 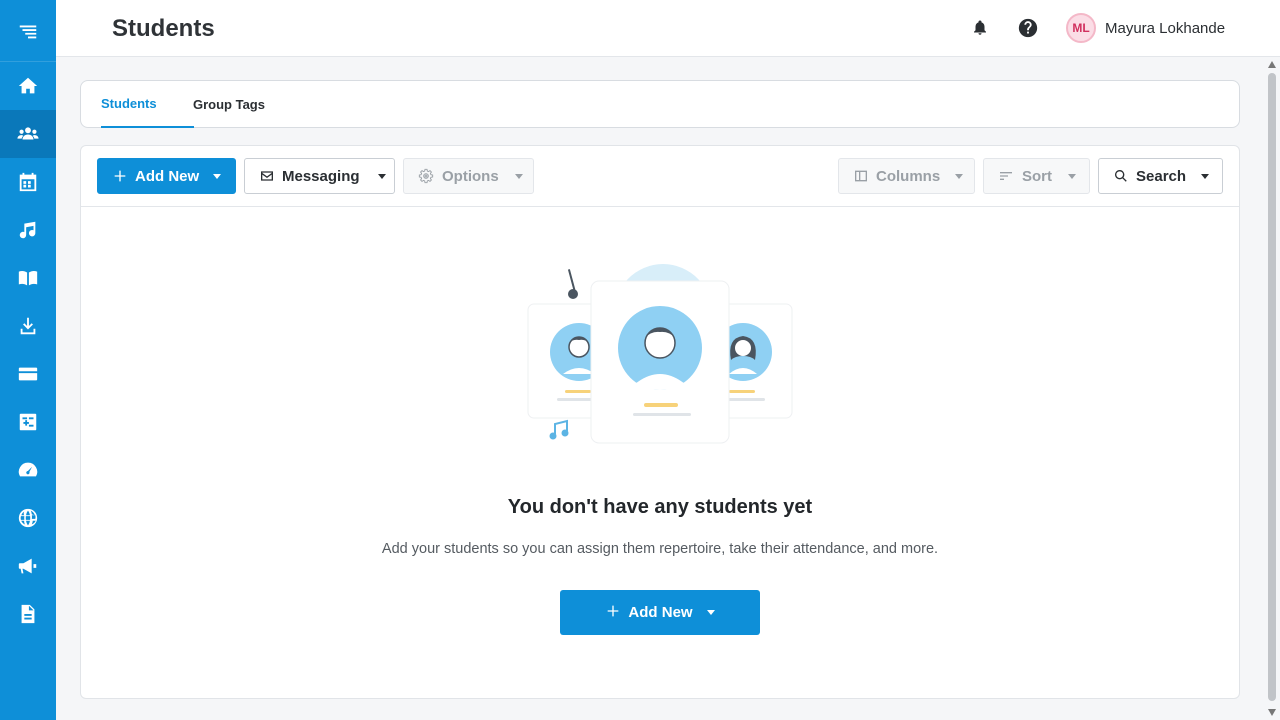 What do you see at coordinates (163, 28) in the screenshot?
I see `page-title: Students` at bounding box center [163, 28].